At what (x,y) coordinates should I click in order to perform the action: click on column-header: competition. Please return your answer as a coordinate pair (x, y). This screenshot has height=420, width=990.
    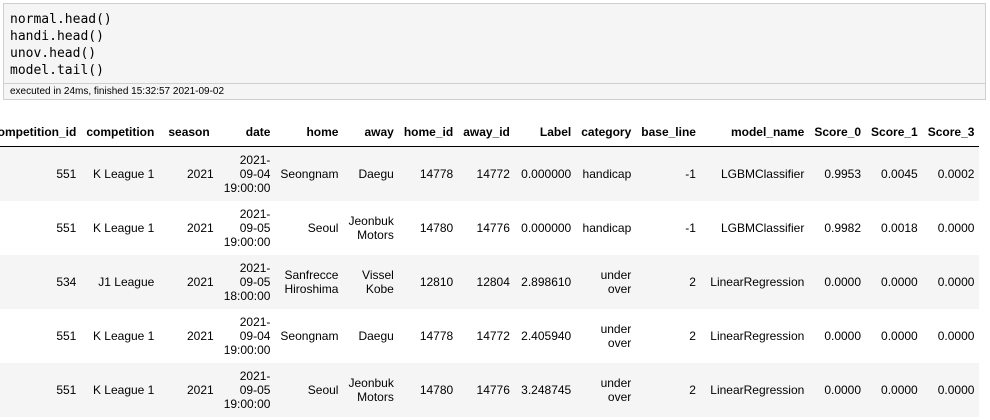
    Looking at the image, I should click on (120, 132).